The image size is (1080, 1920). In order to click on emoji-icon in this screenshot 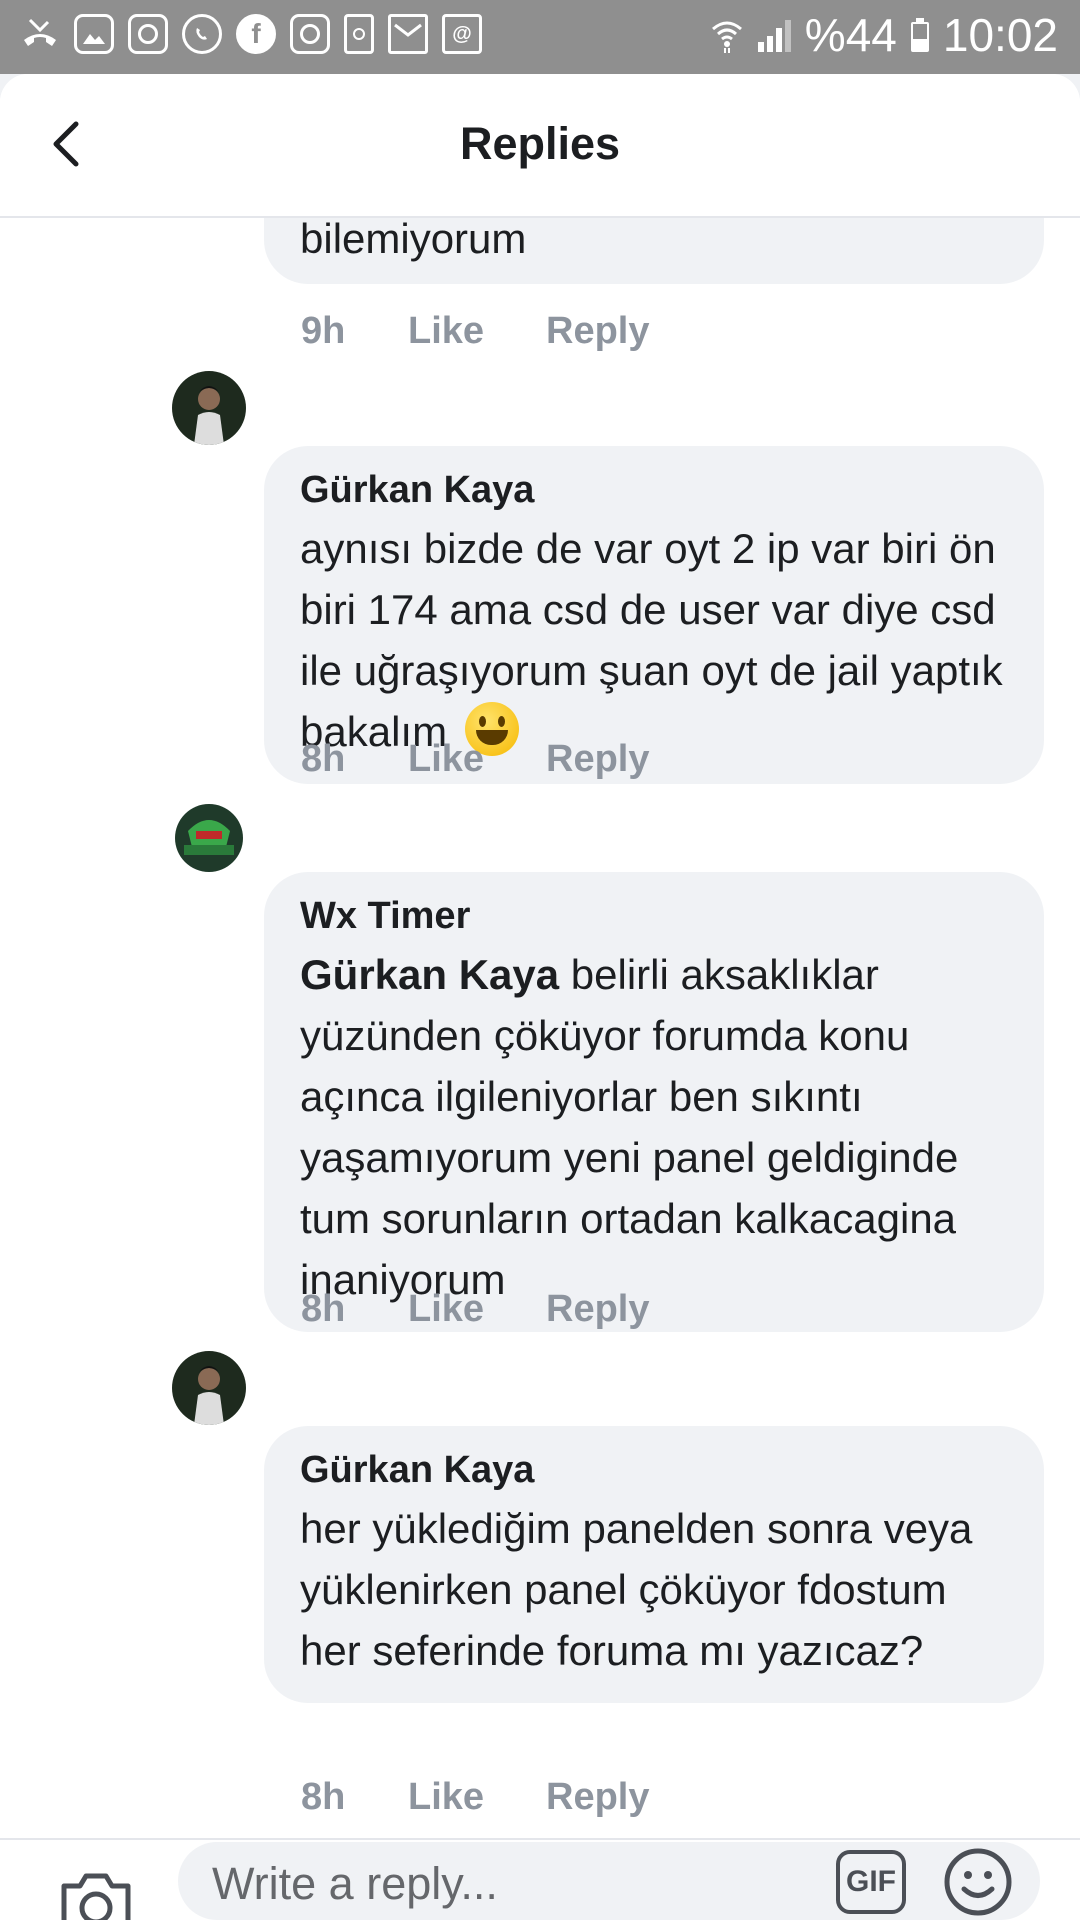, I will do `click(978, 1882)`.